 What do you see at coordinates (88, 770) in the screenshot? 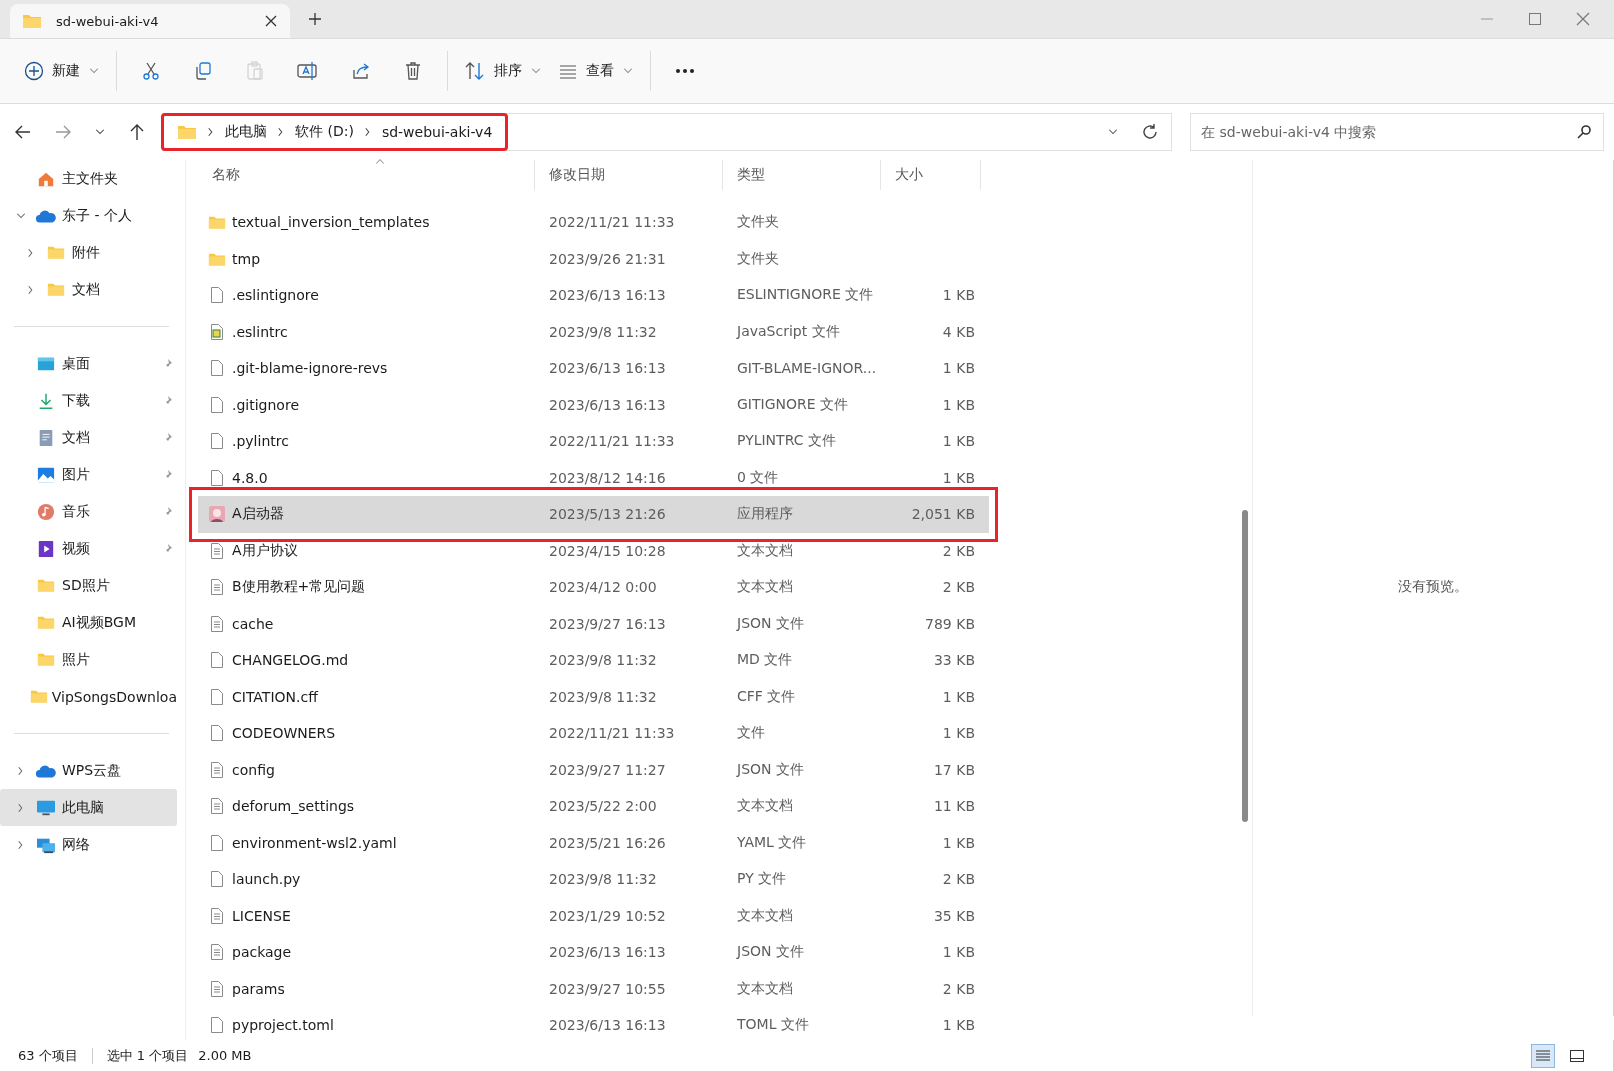
I see `sidebar-item: WPS云盘` at bounding box center [88, 770].